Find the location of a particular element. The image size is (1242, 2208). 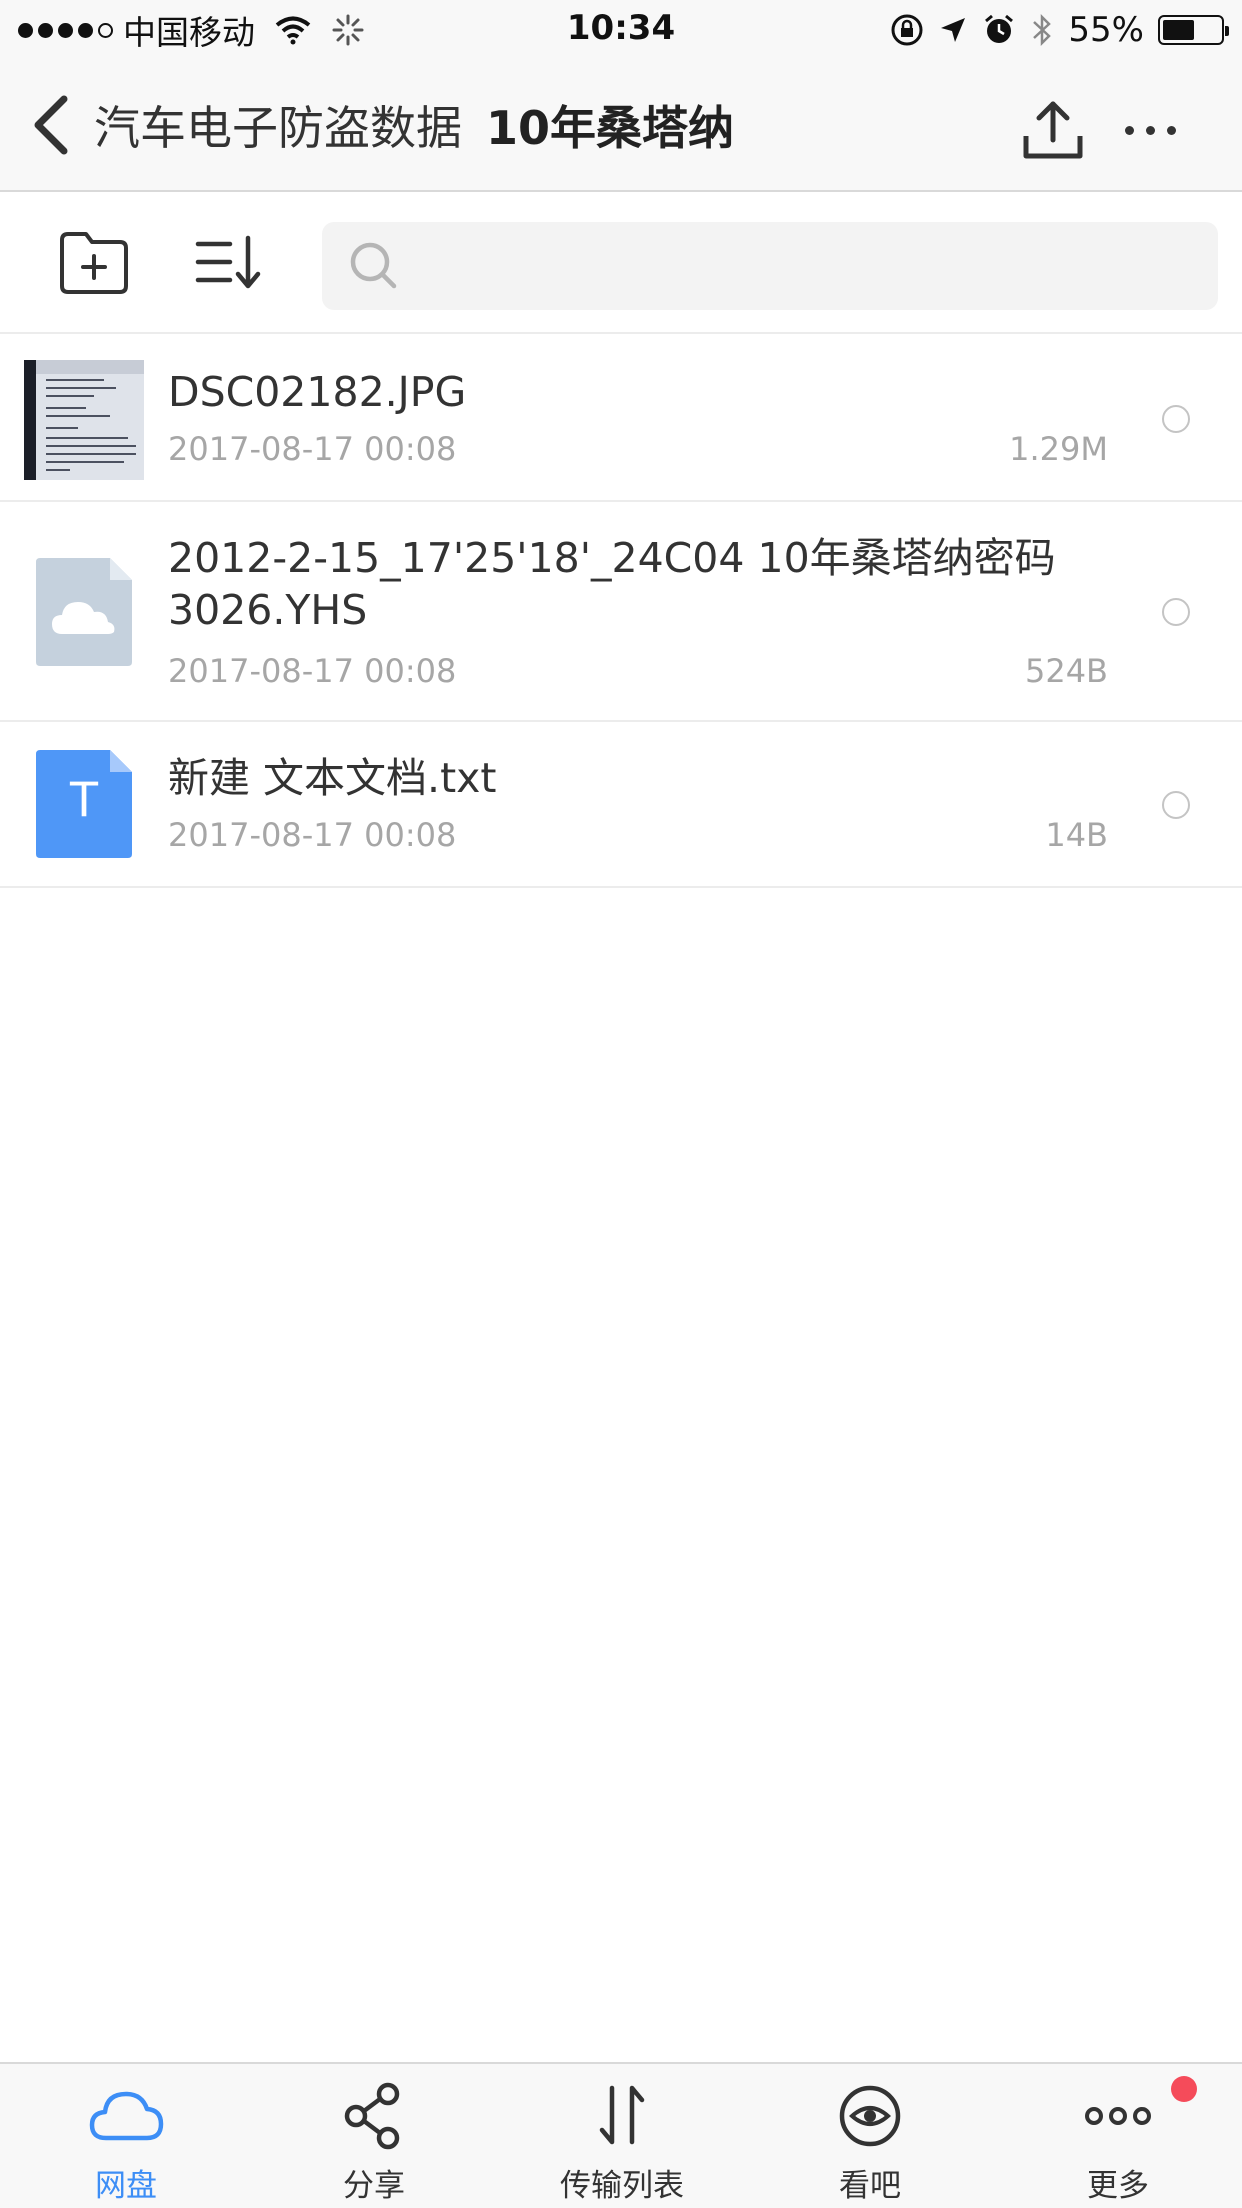

carrier-name: 中国移动 is located at coordinates (189, 32).